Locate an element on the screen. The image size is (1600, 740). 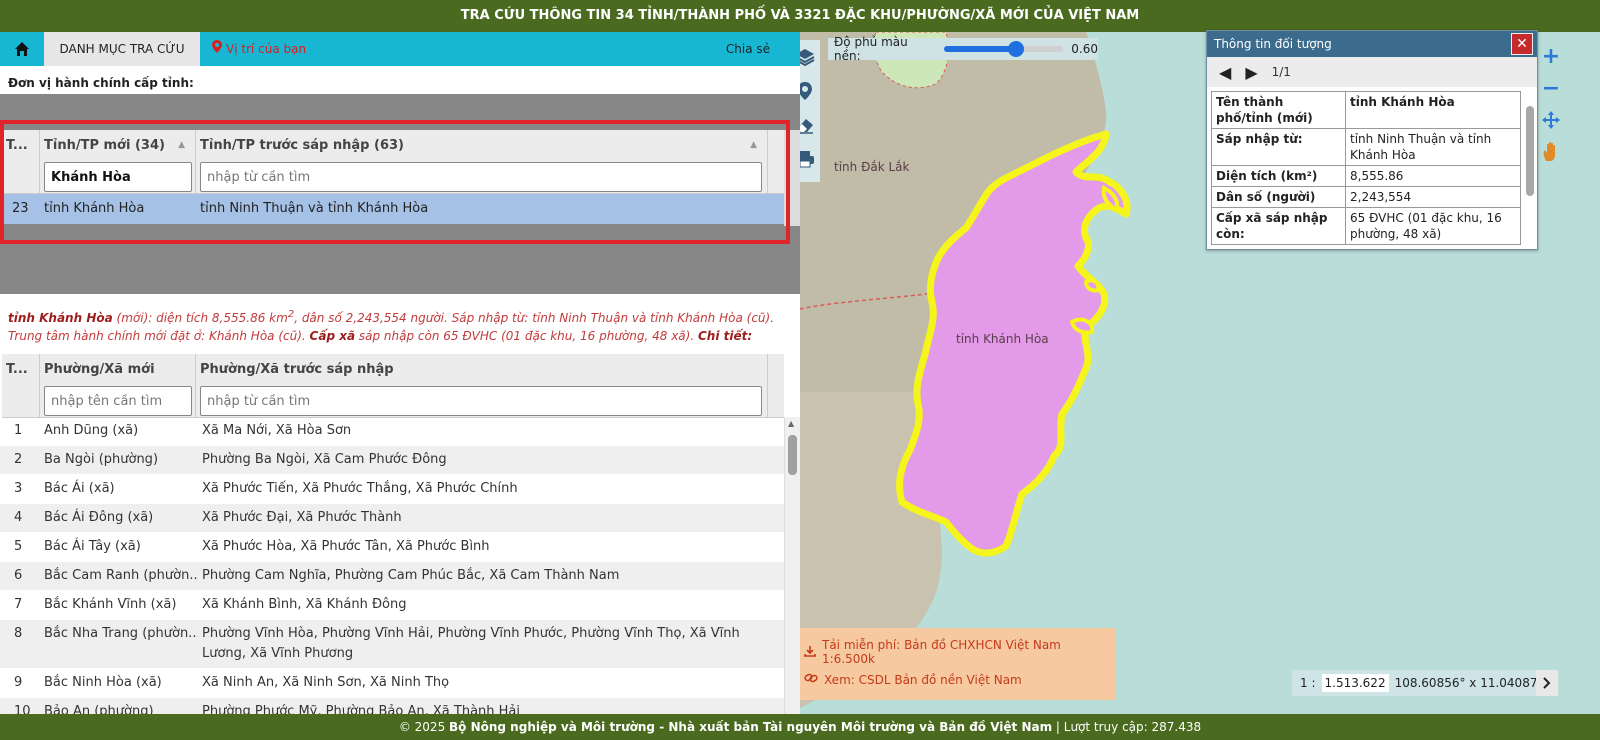
info-key: Diện tích (km²) is located at coordinates (1278, 176).